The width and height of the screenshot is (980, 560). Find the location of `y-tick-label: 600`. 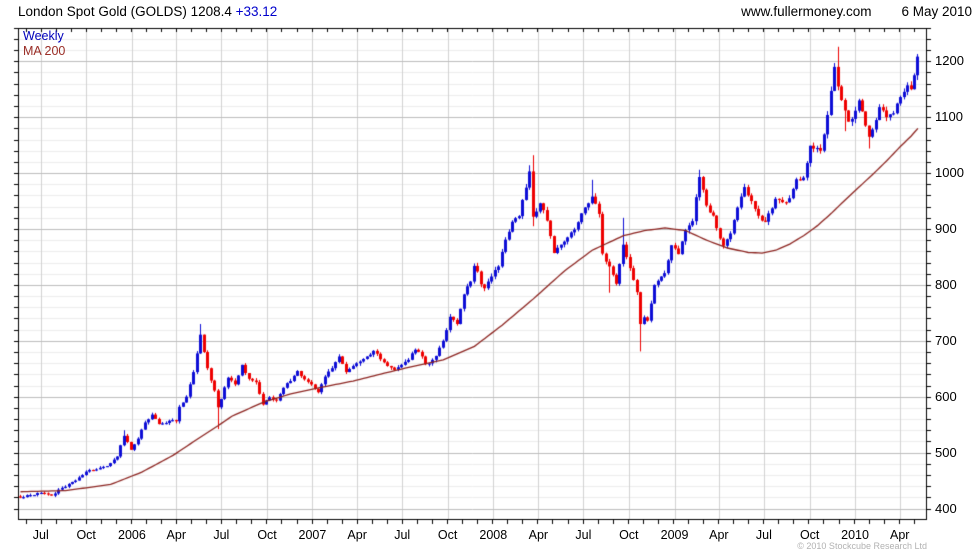

y-tick-label: 600 is located at coordinates (946, 396).